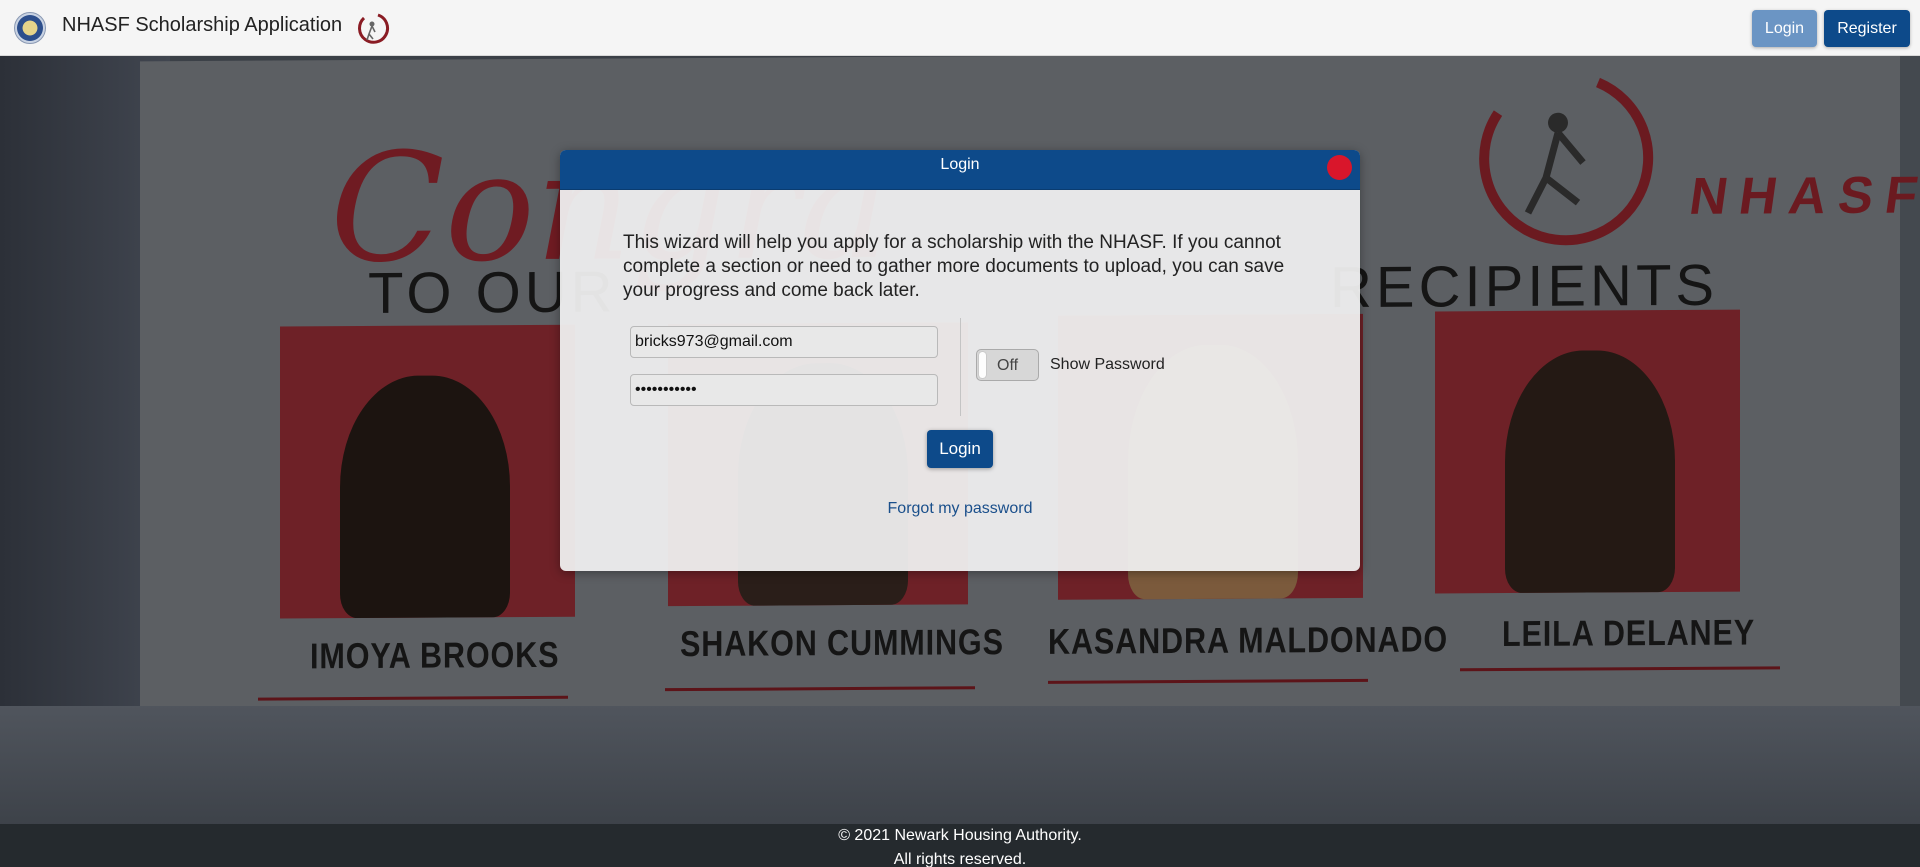  I want to click on footer-rights: All rights reserved., so click(960, 859).